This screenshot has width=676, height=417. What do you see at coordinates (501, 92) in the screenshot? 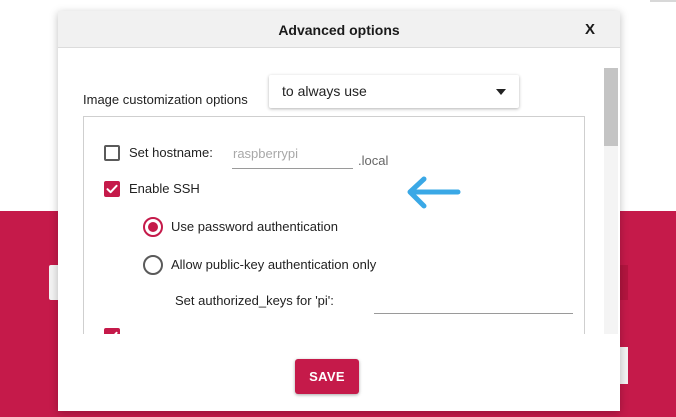
I see `caret-down-icon` at bounding box center [501, 92].